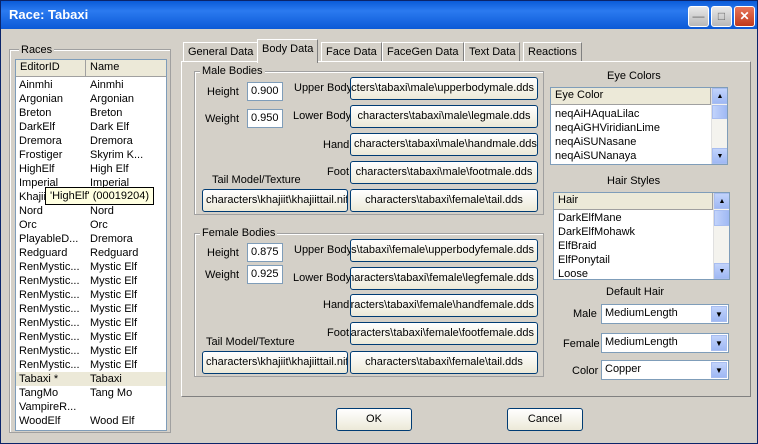 The width and height of the screenshot is (758, 444). Describe the element at coordinates (111, 393) in the screenshot. I see `race-name: Tang Mo` at that location.